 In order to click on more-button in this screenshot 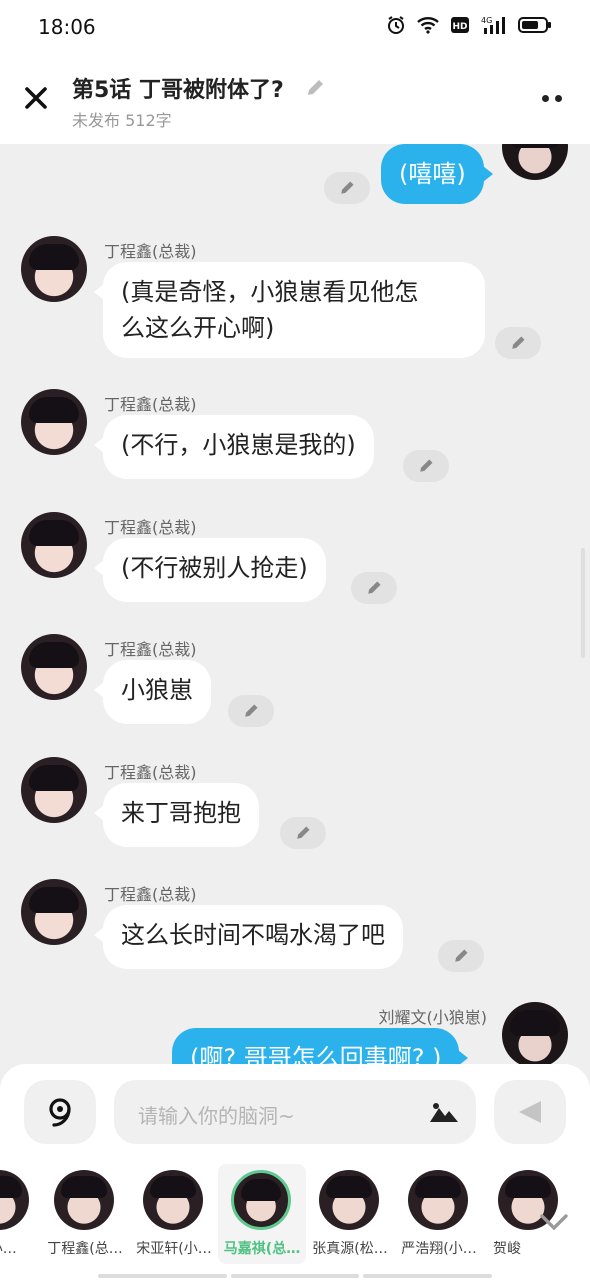, I will do `click(552, 98)`.